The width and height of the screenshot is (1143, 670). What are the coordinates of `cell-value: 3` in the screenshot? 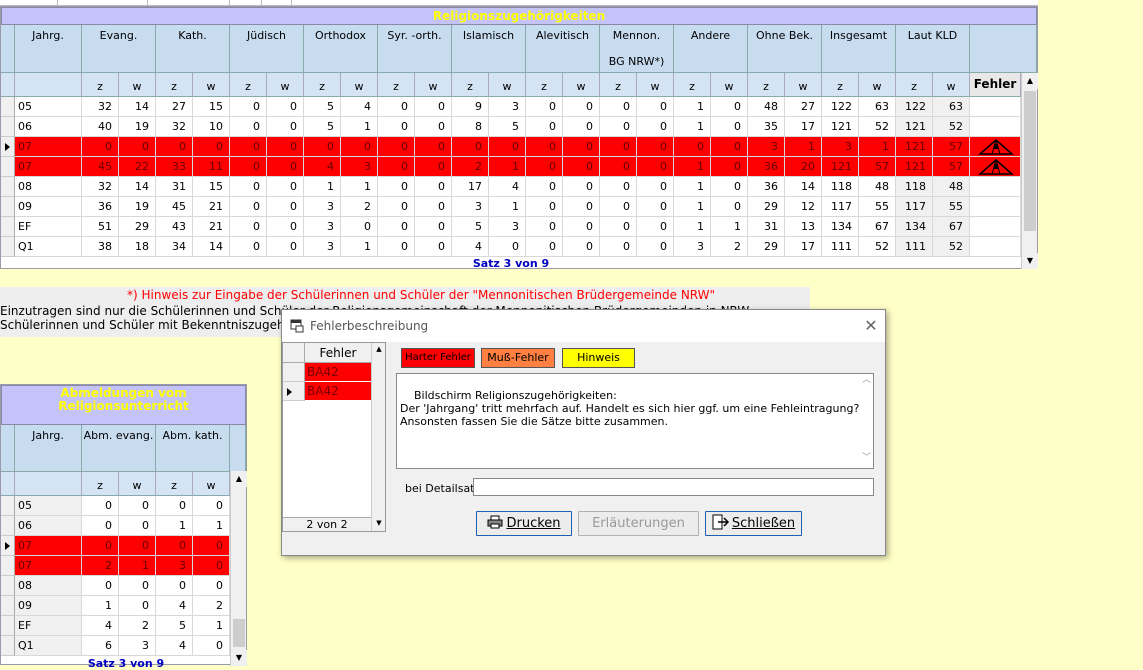 It's located at (692, 247).